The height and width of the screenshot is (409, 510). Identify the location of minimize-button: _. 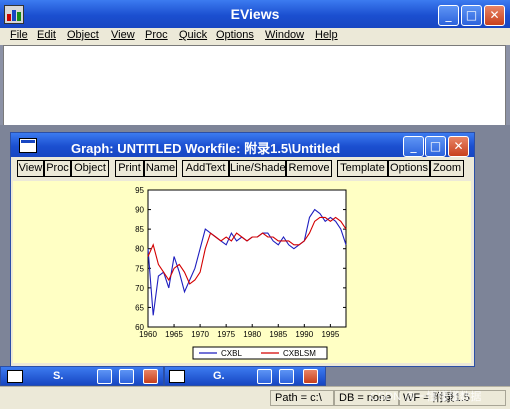
(448, 15).